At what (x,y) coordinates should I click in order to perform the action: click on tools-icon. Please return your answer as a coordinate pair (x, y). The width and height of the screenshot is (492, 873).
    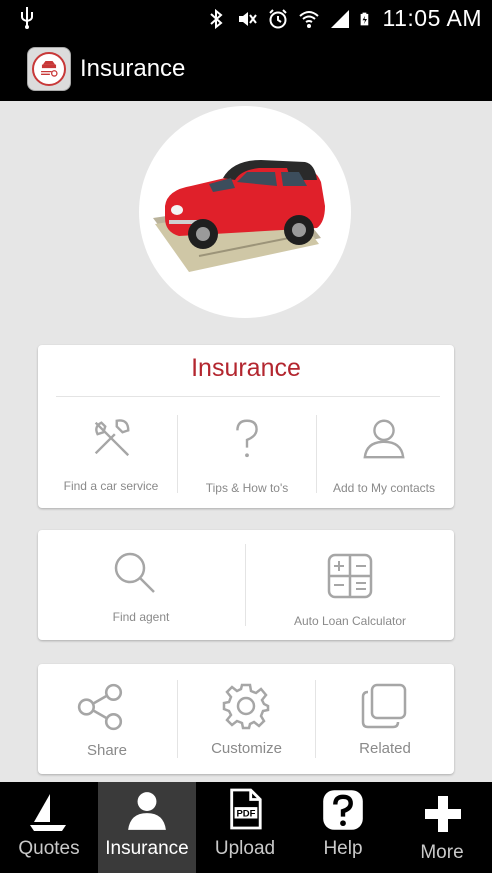
    Looking at the image, I should click on (112, 438).